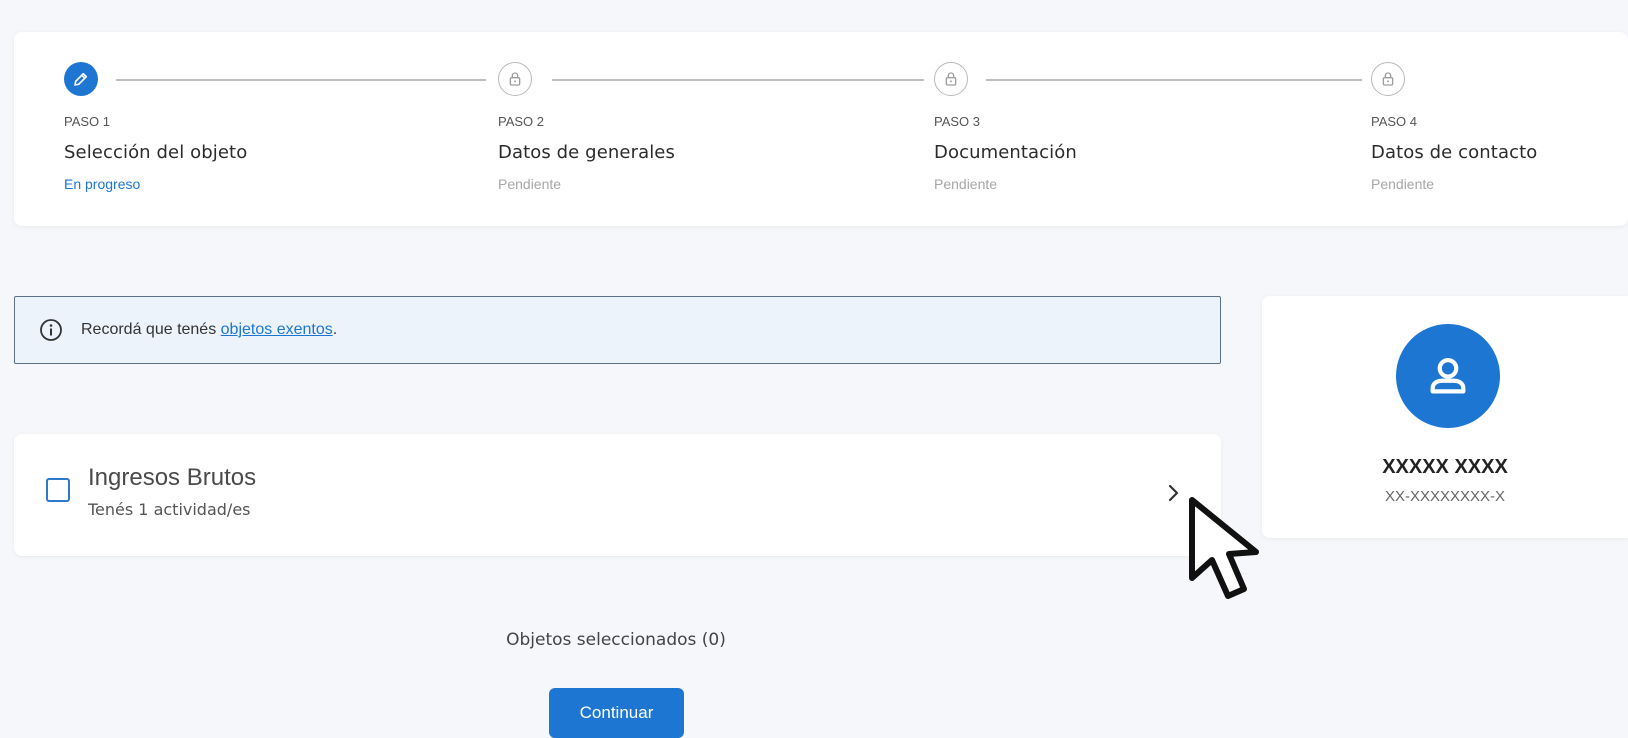 The width and height of the screenshot is (1628, 738). Describe the element at coordinates (81, 79) in the screenshot. I see `pencil-icon` at that location.